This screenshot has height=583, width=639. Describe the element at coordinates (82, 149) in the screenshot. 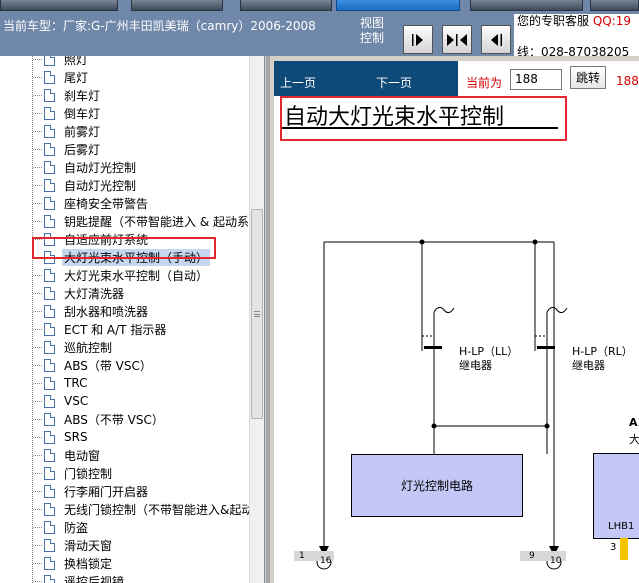

I see `tree-item-label: 后雾灯` at that location.